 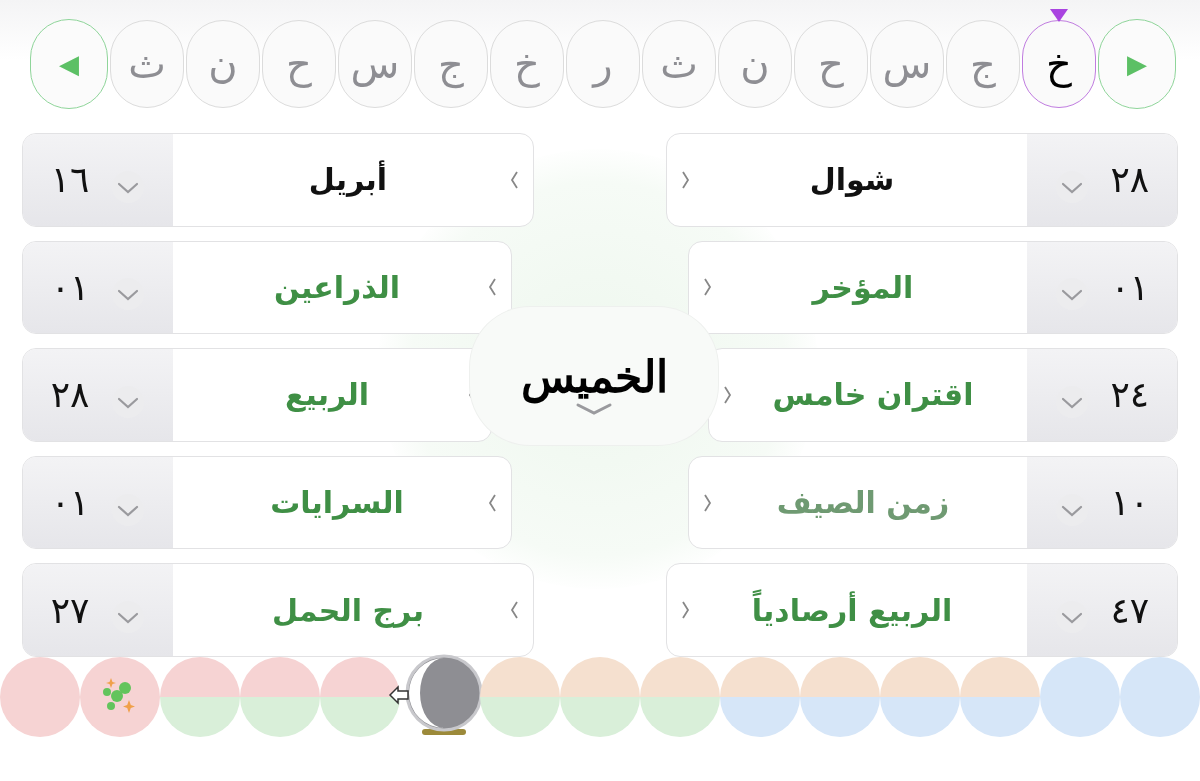 What do you see at coordinates (337, 503) in the screenshot?
I see `info-label: السرايات` at bounding box center [337, 503].